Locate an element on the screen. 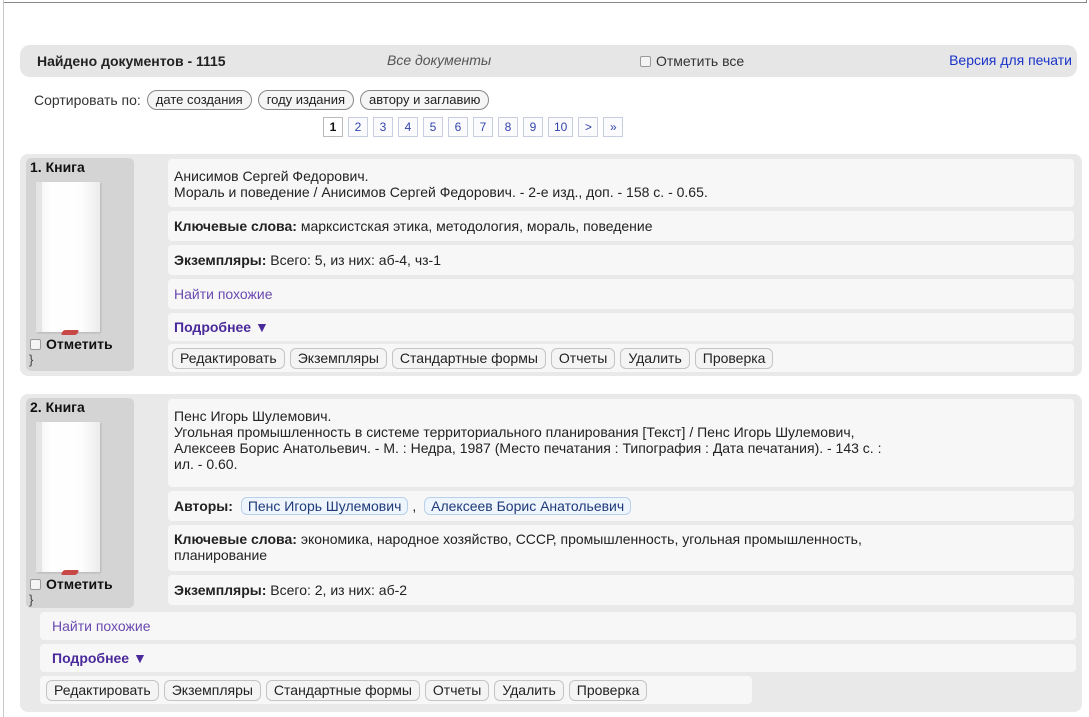  last-page-button: » is located at coordinates (613, 127).